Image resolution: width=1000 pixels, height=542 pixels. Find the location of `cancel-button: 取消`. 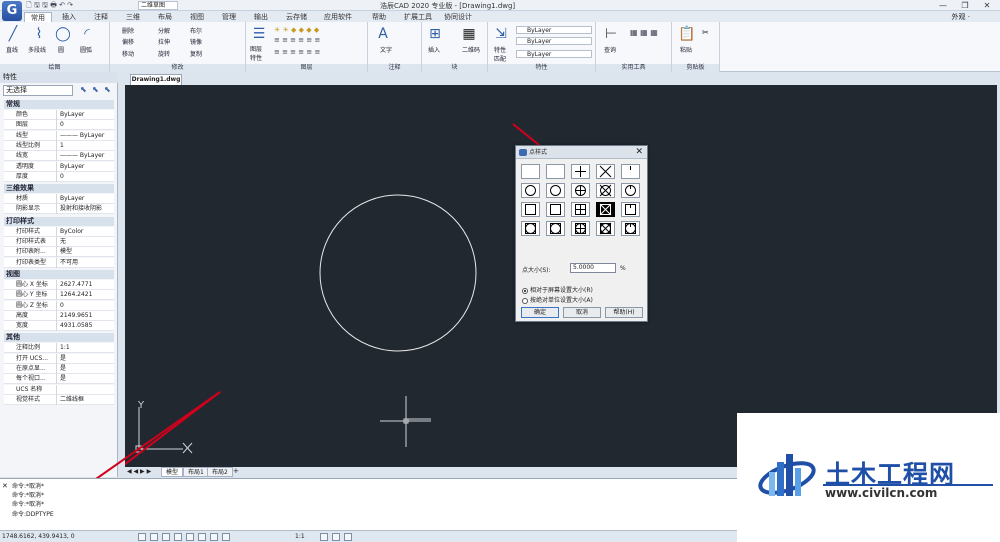

cancel-button: 取消 is located at coordinates (582, 312).